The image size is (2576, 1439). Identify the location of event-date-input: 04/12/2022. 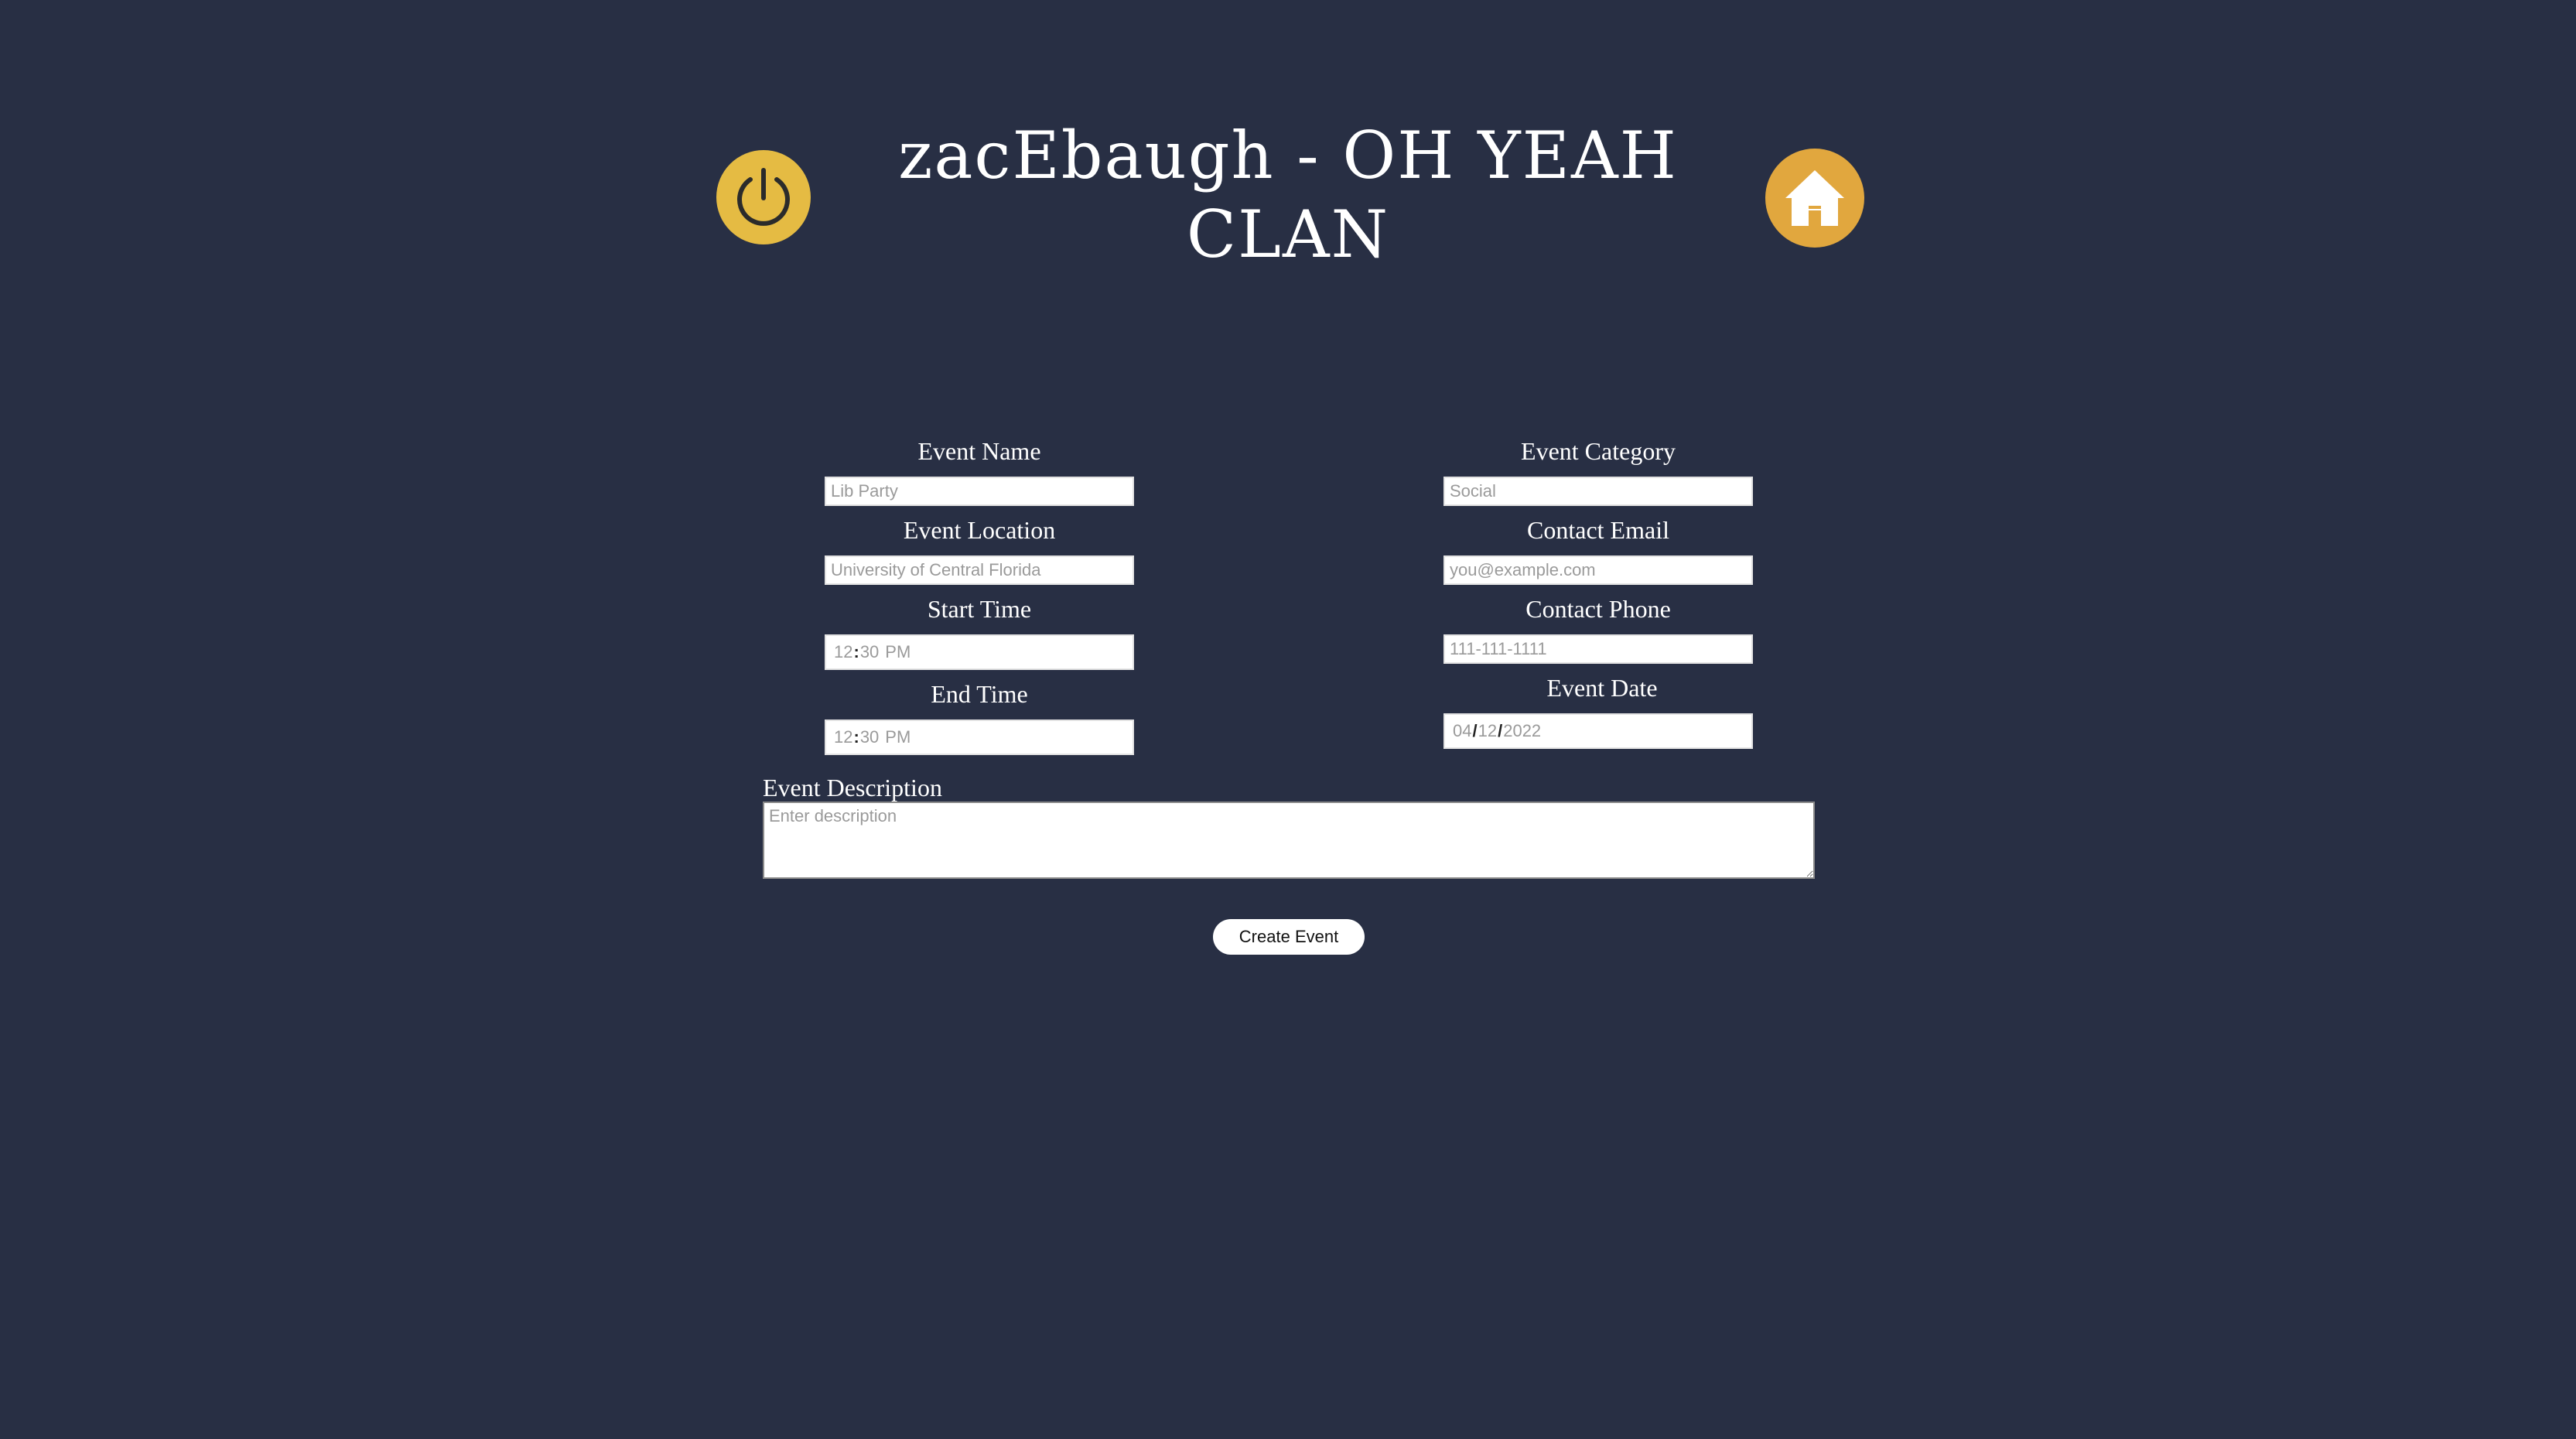
(1598, 731).